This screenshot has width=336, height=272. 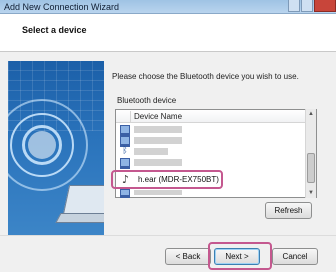 What do you see at coordinates (307, 6) in the screenshot?
I see `maximize-button` at bounding box center [307, 6].